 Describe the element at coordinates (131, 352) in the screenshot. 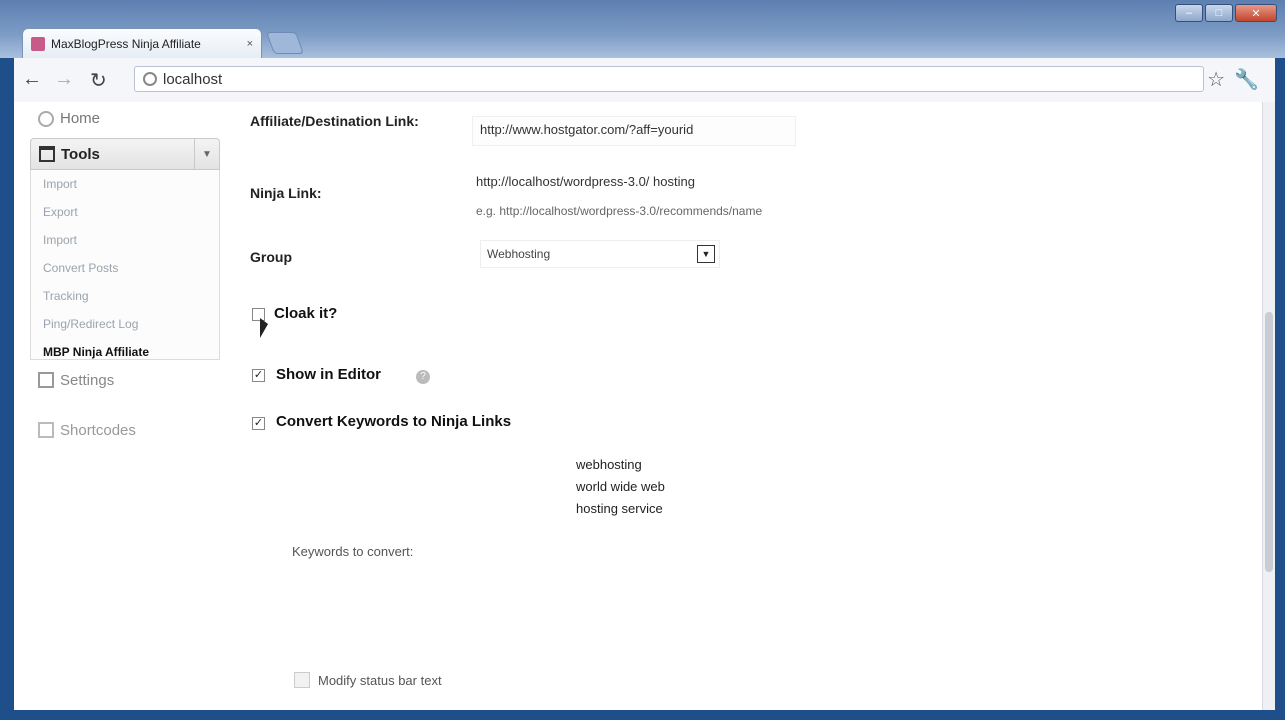

I see `submenu-item-current: MBP Ninja Affiliate` at that location.